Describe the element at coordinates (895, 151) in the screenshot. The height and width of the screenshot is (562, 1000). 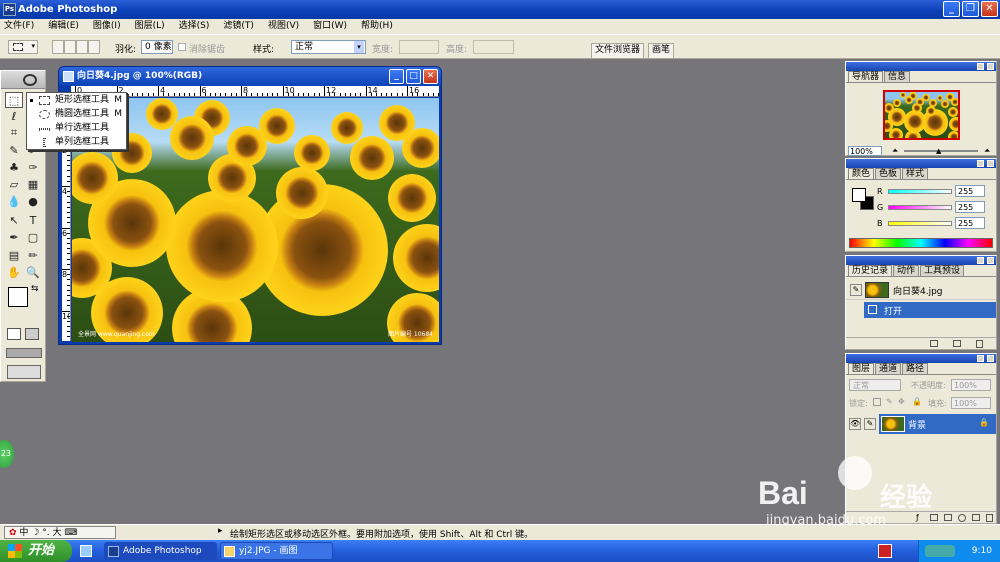
I see `zoom-out-icon: ⏶` at that location.